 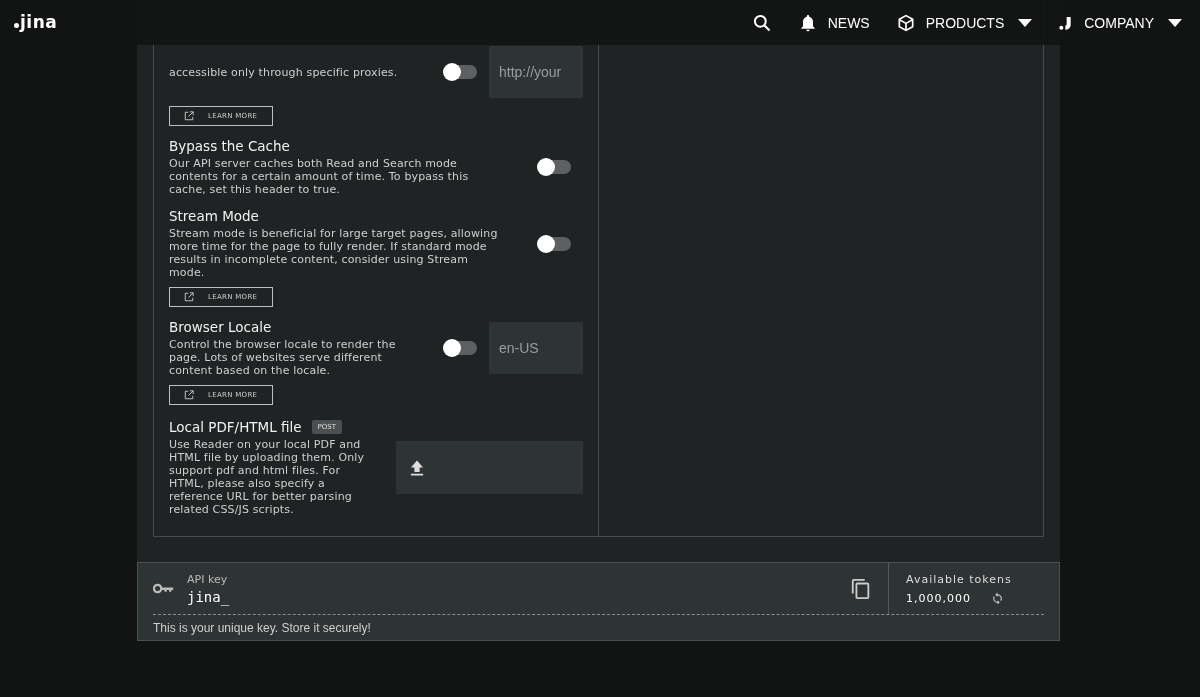 I want to click on field-label: API key, so click(x=208, y=579).